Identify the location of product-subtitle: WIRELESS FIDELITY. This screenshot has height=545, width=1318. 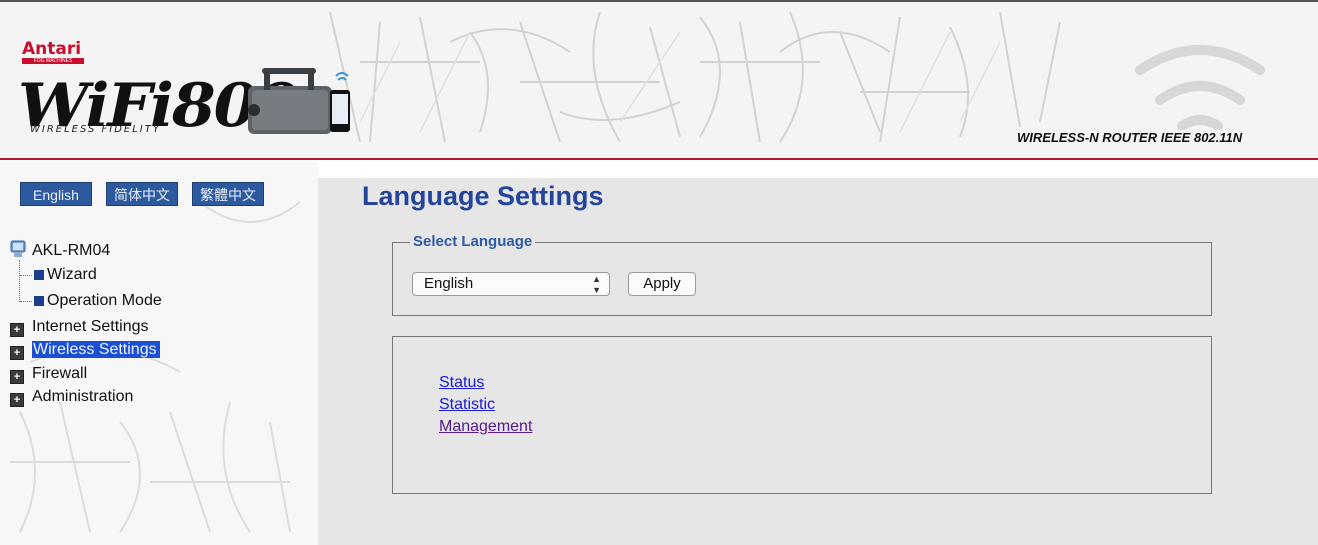
(95, 129).